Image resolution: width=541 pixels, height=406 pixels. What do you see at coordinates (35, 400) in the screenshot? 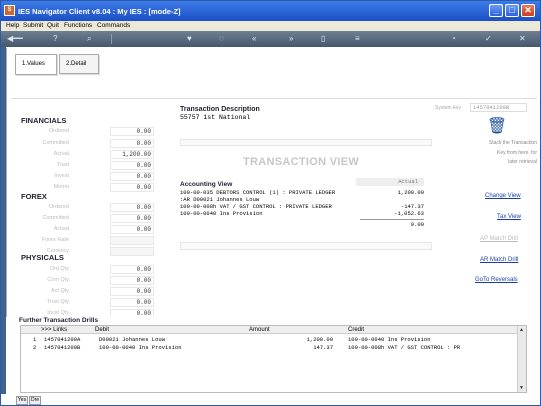
I see `dre-button: Dre` at bounding box center [35, 400].